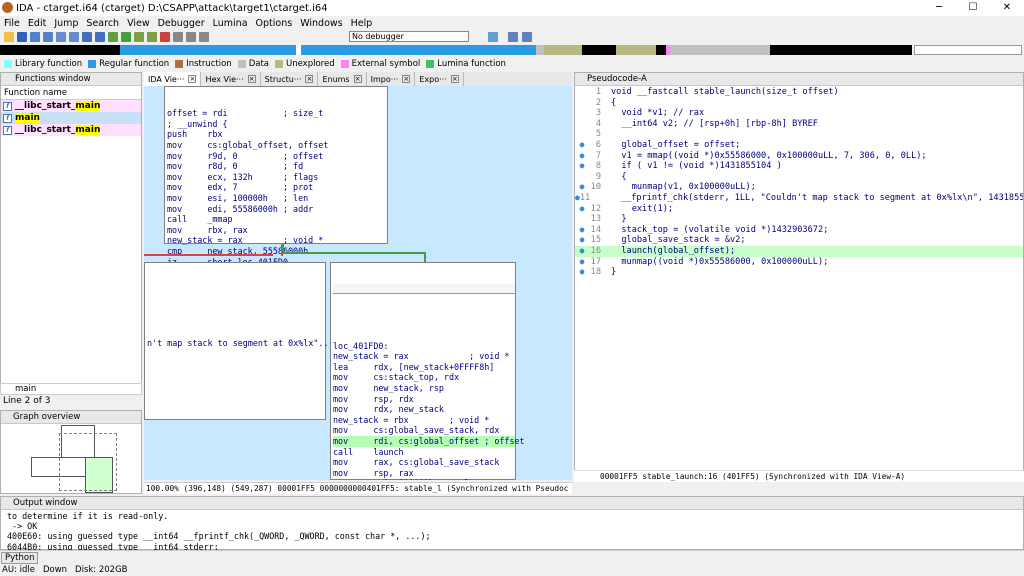 The width and height of the screenshot is (1024, 576). I want to click on pseudocode-line: 13 }, so click(799, 219).